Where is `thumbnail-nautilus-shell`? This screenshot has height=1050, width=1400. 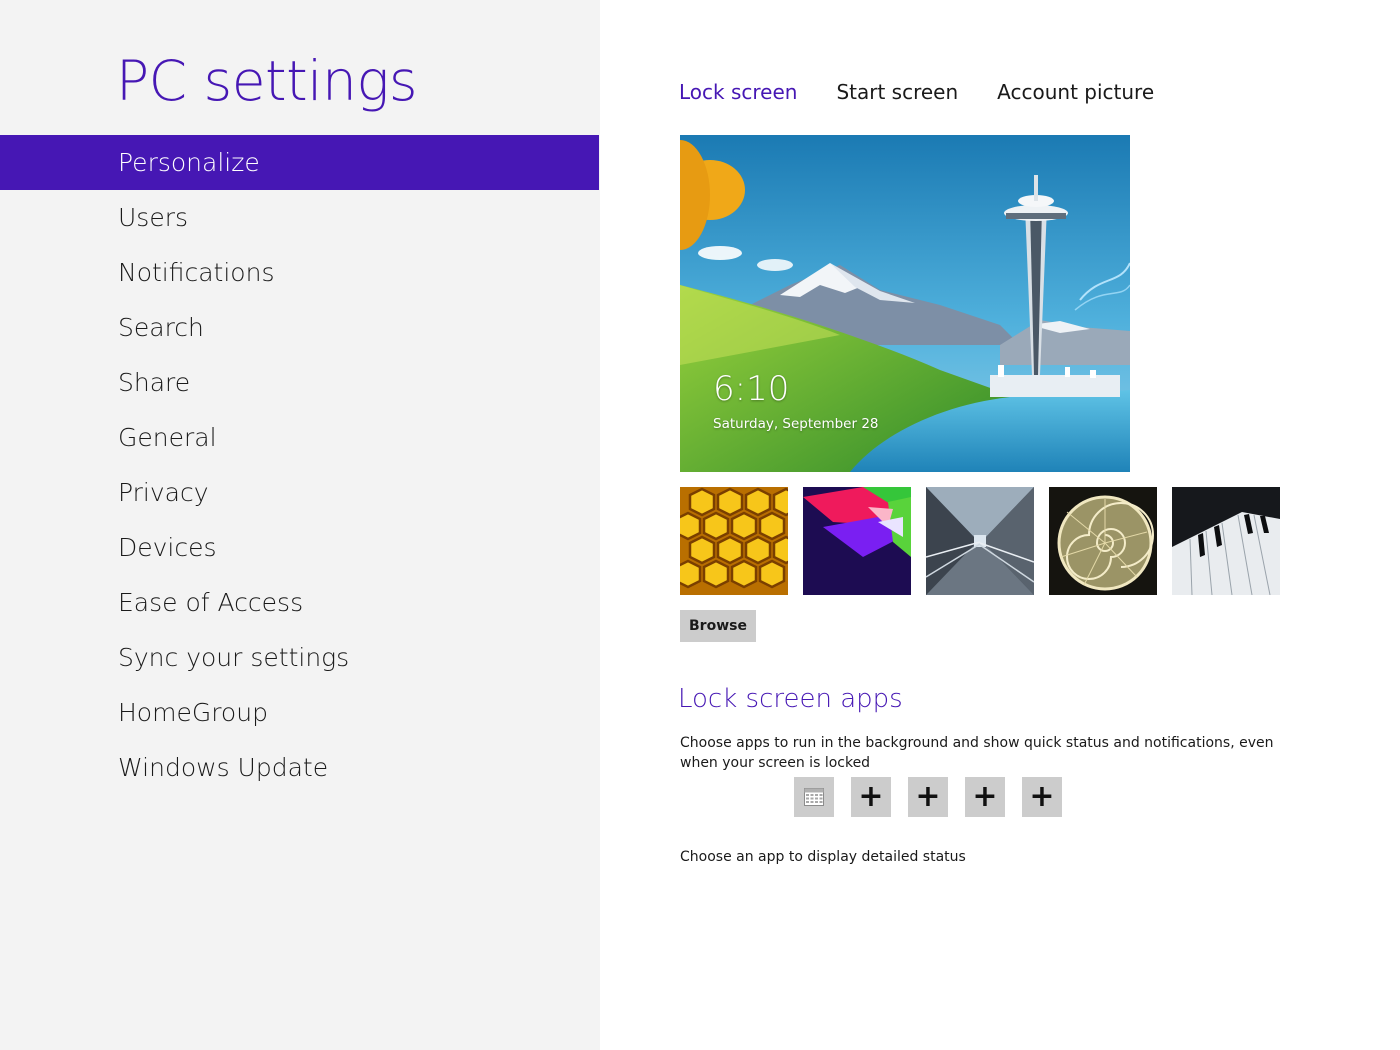 thumbnail-nautilus-shell is located at coordinates (1103, 541).